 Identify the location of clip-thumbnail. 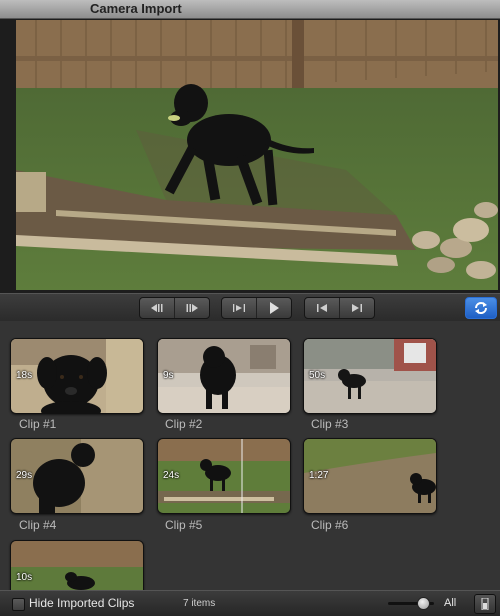
(224, 376).